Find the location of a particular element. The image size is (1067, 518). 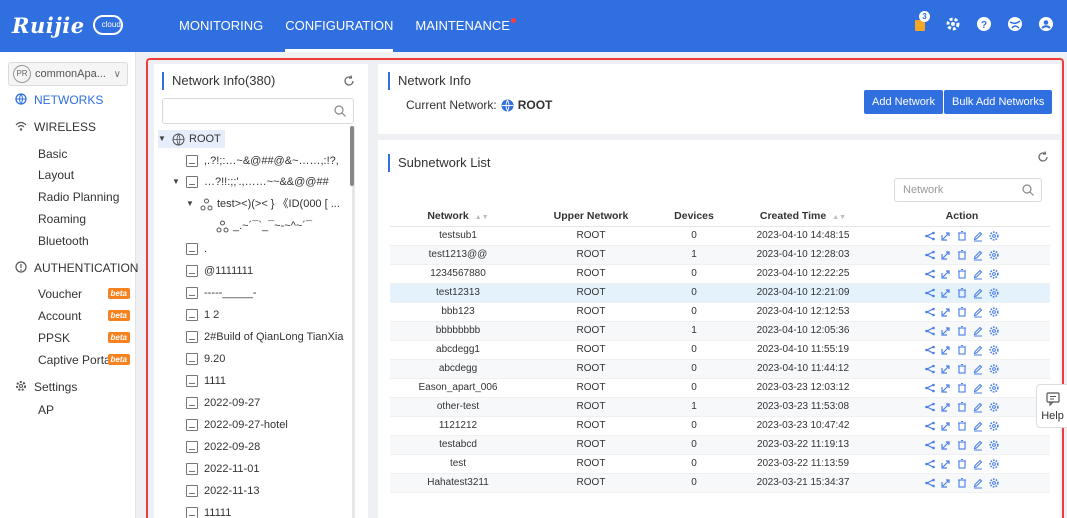

table-row: bbb123 ROOT 0 2023-04-10 12:12:53 is located at coordinates (720, 312).